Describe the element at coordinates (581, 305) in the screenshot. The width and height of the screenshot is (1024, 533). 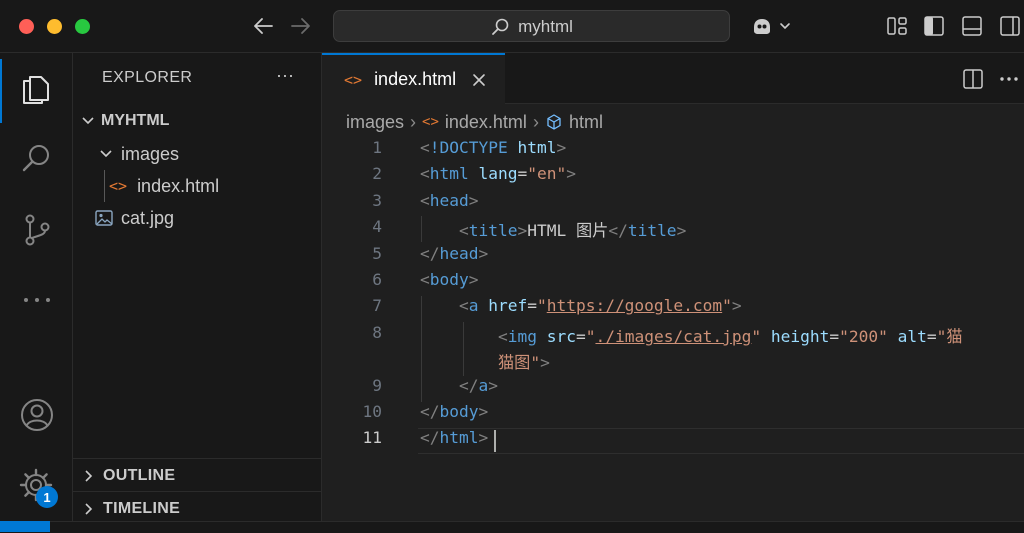
I see `code-line: <a href="https://google.com">` at that location.